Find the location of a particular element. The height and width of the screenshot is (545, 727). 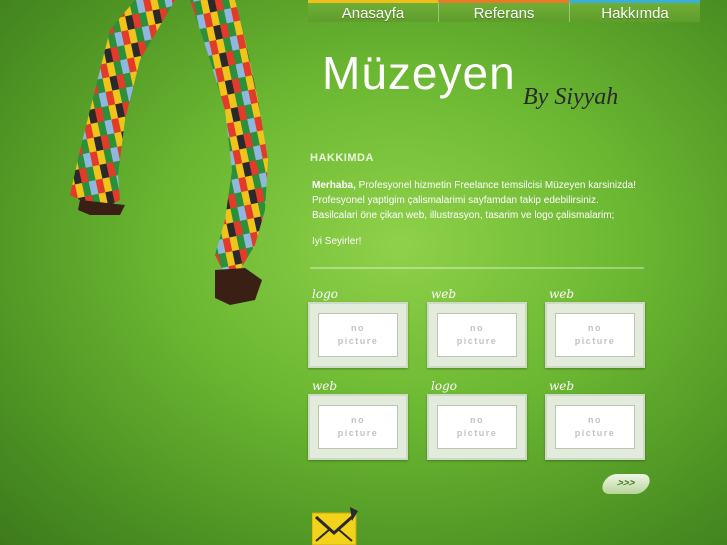

closing-text: Iyi Seyirler! is located at coordinates (337, 241).